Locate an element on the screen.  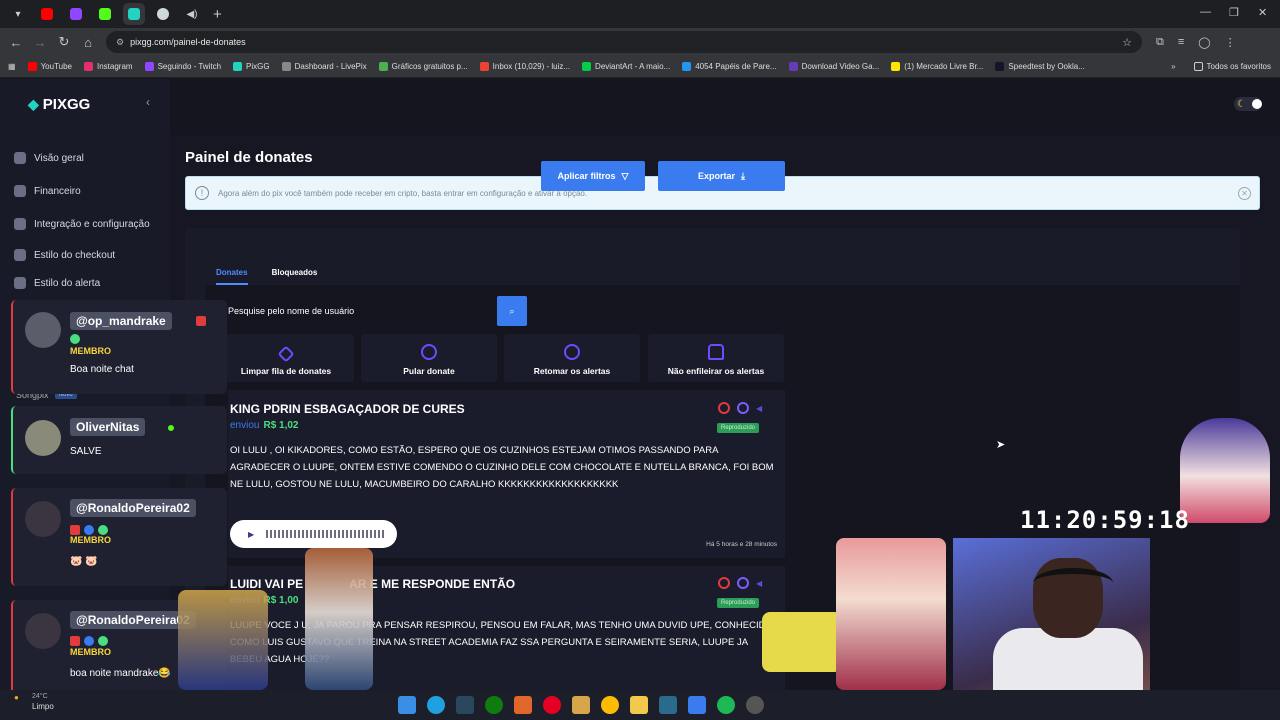
chat-message: @op_mandrake MEMBRO Boa noite chat is located at coordinates (119, 347).